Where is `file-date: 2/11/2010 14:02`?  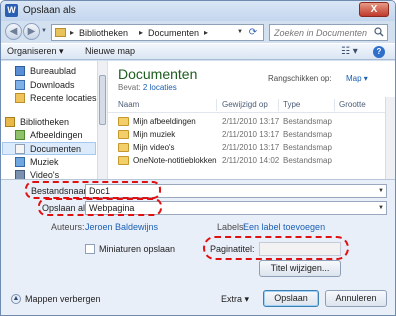
file-date: 2/11/2010 14:02 is located at coordinates (251, 160).